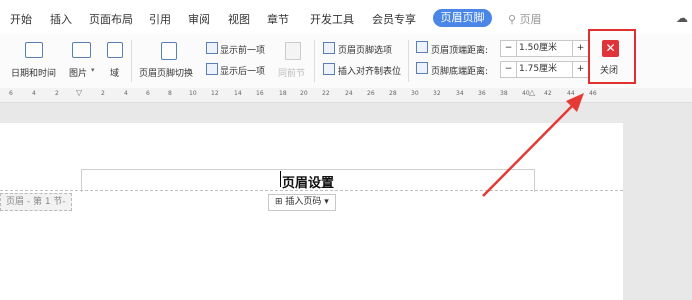 This screenshot has height=300, width=692. Describe the element at coordinates (610, 48) in the screenshot. I see `close-icon: ✕` at that location.